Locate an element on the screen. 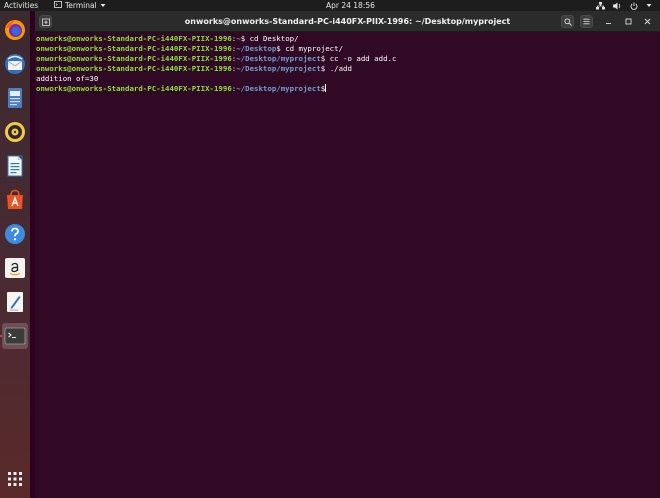  terminal-icon is located at coordinates (15, 336).